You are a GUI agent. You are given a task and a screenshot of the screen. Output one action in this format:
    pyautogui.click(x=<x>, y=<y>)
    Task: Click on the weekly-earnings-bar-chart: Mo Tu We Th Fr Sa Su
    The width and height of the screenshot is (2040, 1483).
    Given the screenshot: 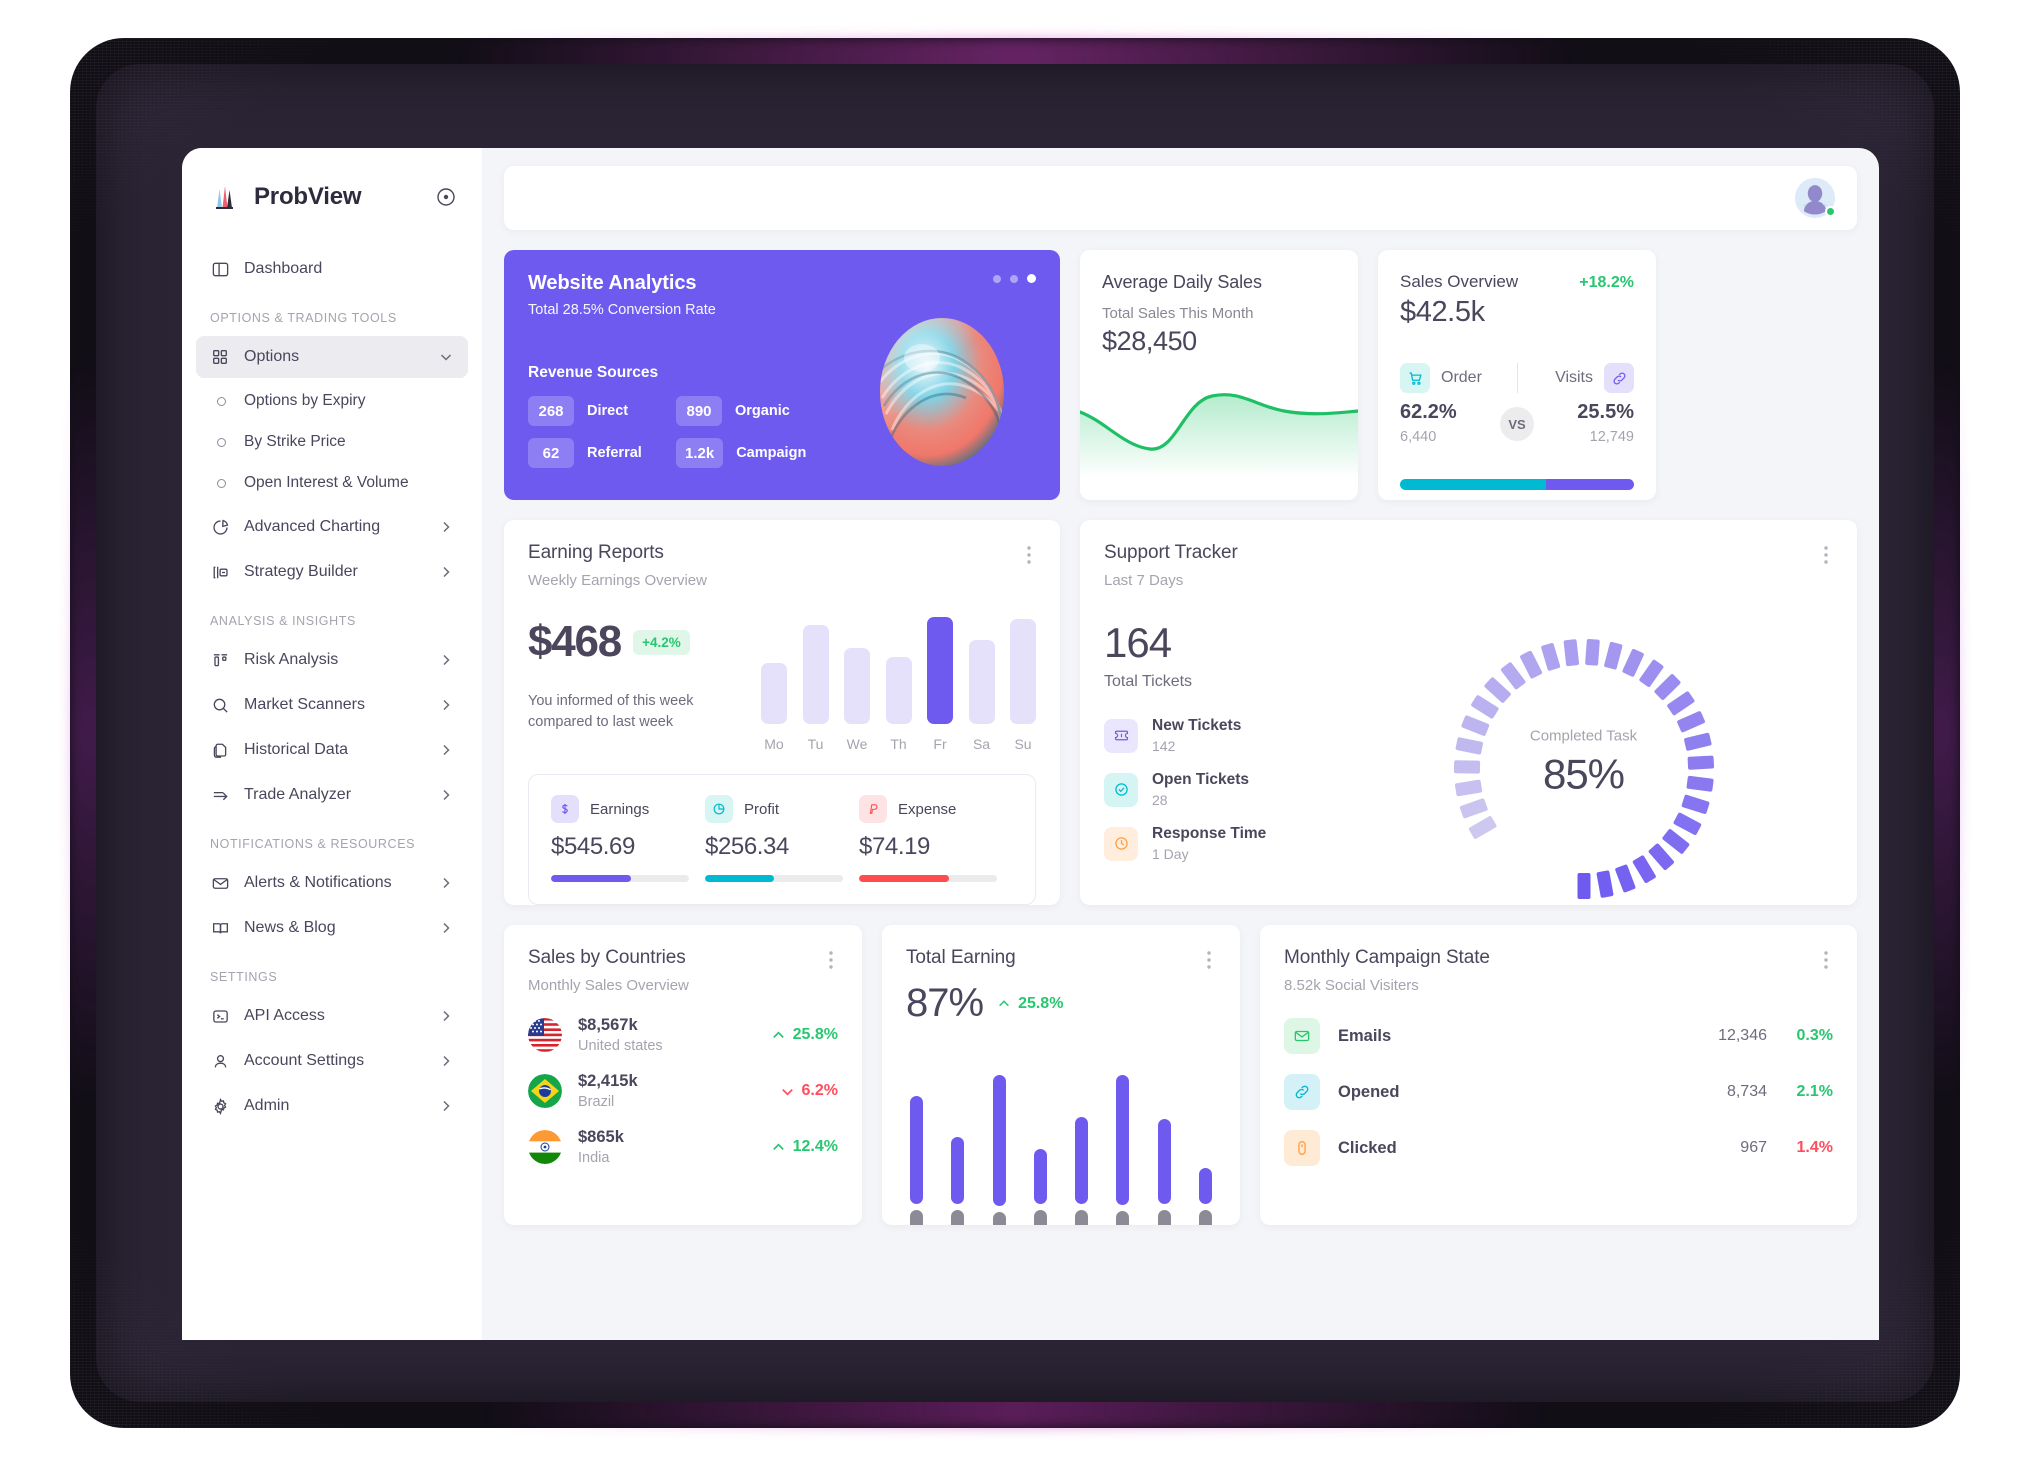 What is the action you would take?
    pyautogui.click(x=889, y=684)
    